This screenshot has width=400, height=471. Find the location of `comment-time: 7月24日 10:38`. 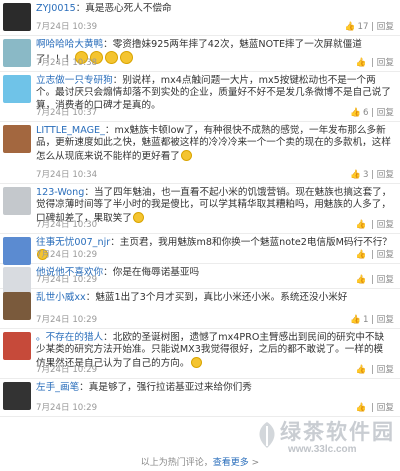

comment-time: 7月24日 10:38 is located at coordinates (67, 63).